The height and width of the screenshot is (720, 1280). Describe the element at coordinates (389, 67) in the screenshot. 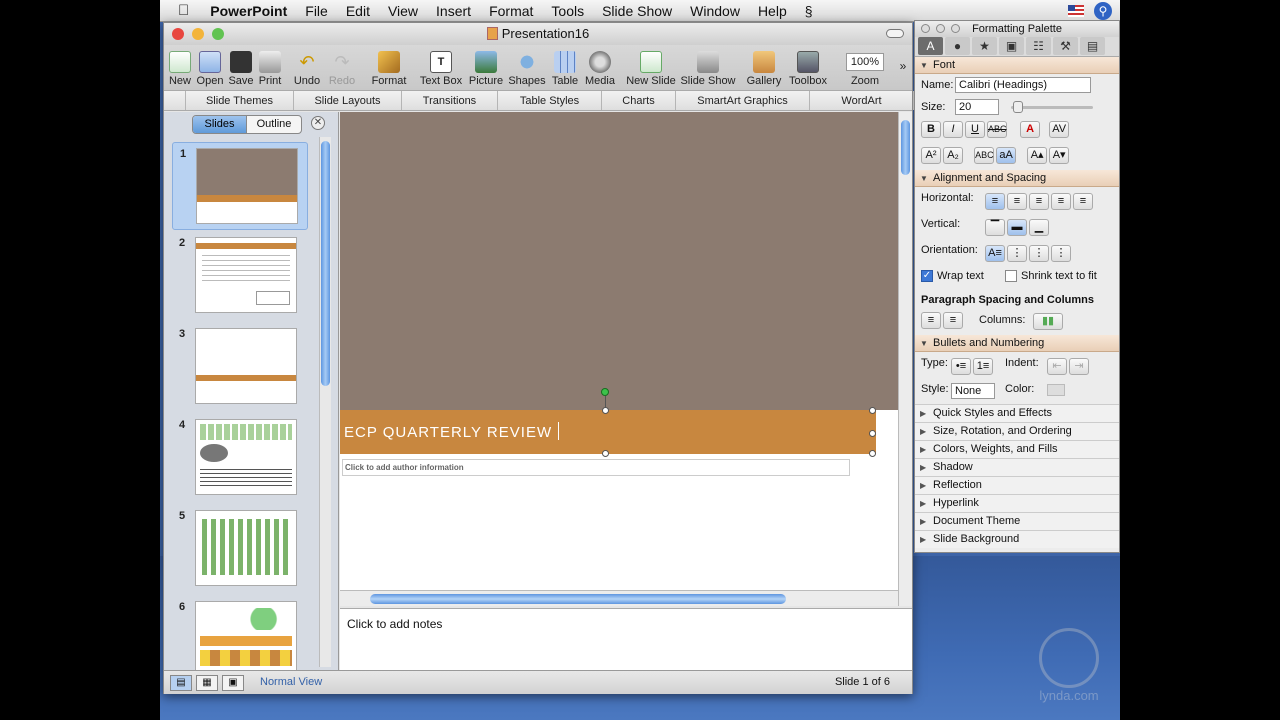

I see `format-painter-button: Format` at that location.